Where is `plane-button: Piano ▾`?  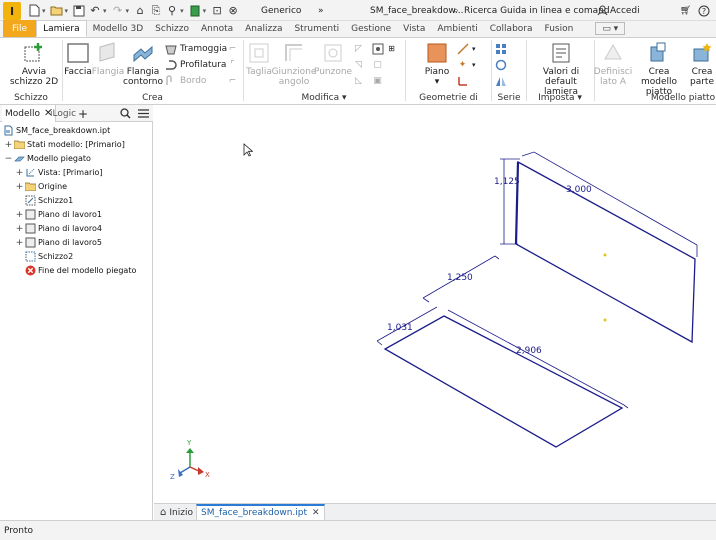
plane-button: Piano ▾ is located at coordinates (437, 64).